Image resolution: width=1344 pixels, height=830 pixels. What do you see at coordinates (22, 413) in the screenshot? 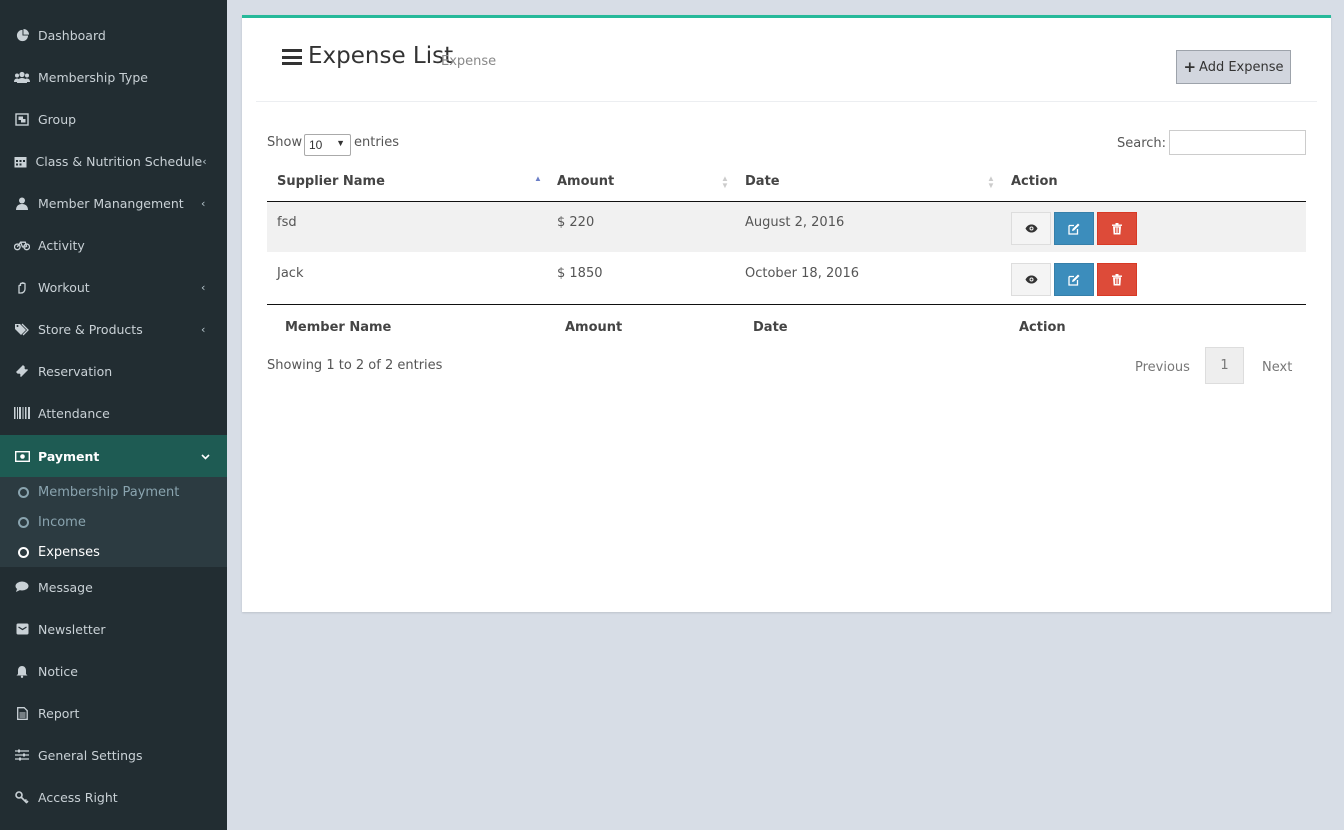
I see `barcode-icon` at bounding box center [22, 413].